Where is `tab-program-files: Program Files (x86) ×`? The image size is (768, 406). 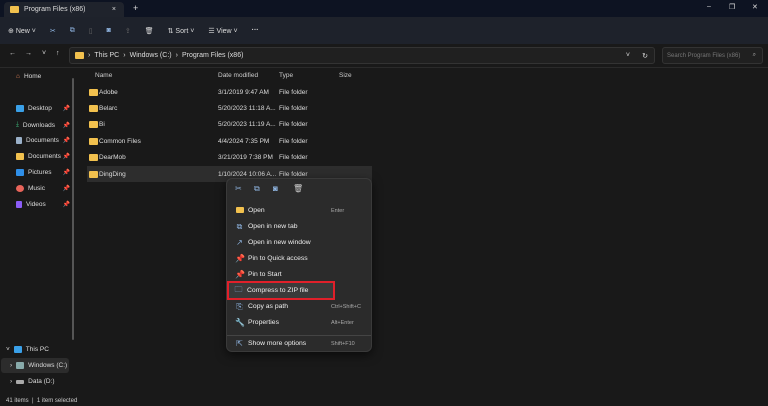
tab-program-files: Program Files (x86) × is located at coordinates (64, 9).